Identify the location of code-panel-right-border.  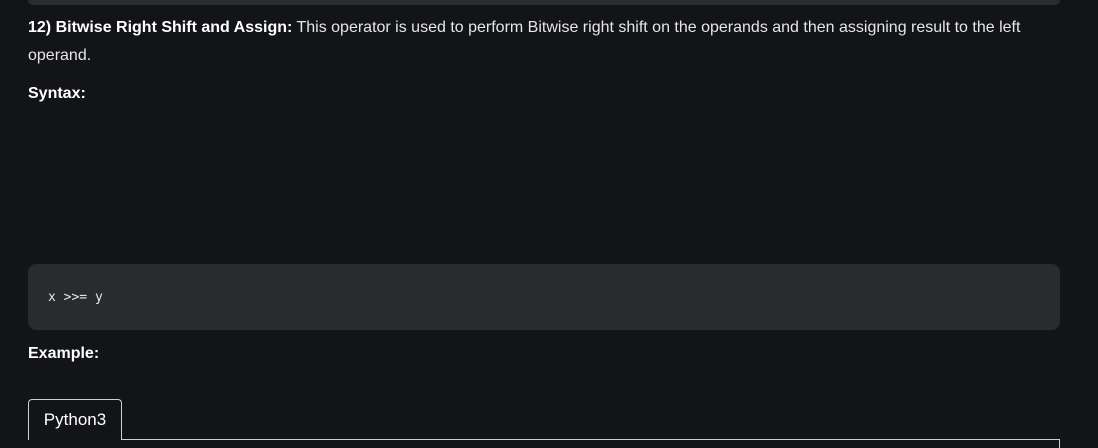
(1059, 443).